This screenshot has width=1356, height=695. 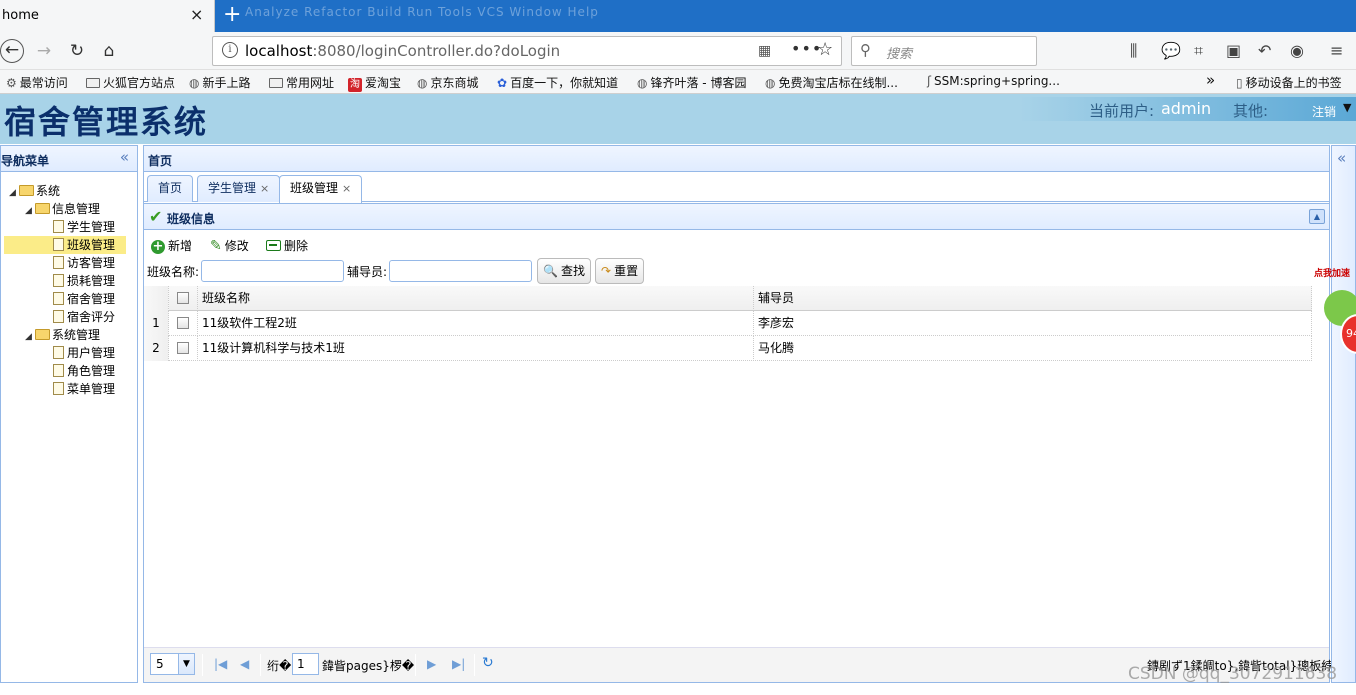 I want to click on table-row: 2 11级计算机科学与技术1班 马化腾, so click(x=728, y=348).